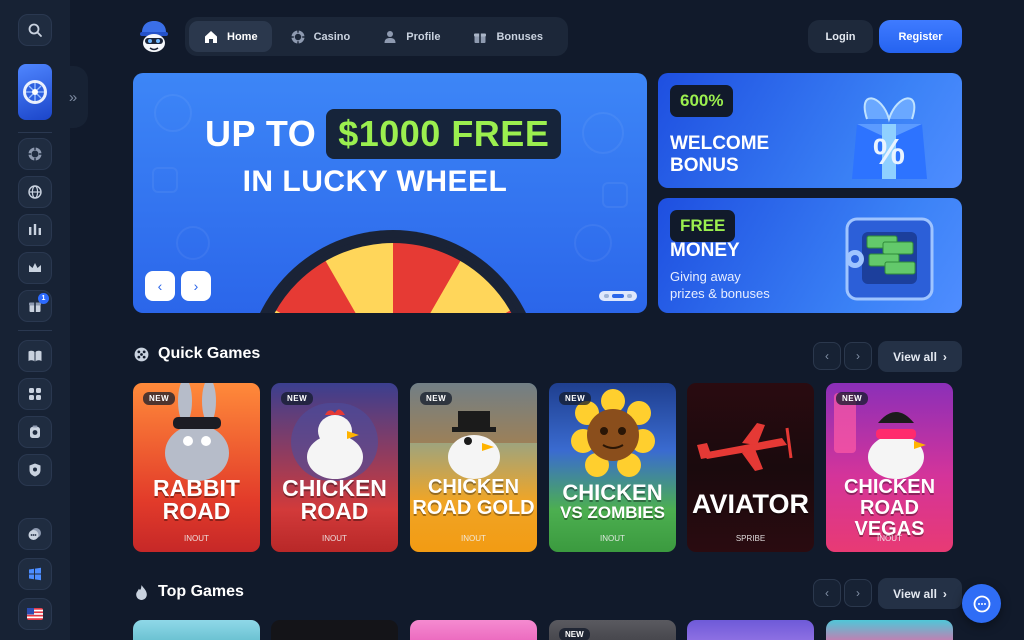  Describe the element at coordinates (612, 512) in the screenshot. I see `game-title-line2: VS ZOMBIES` at that location.